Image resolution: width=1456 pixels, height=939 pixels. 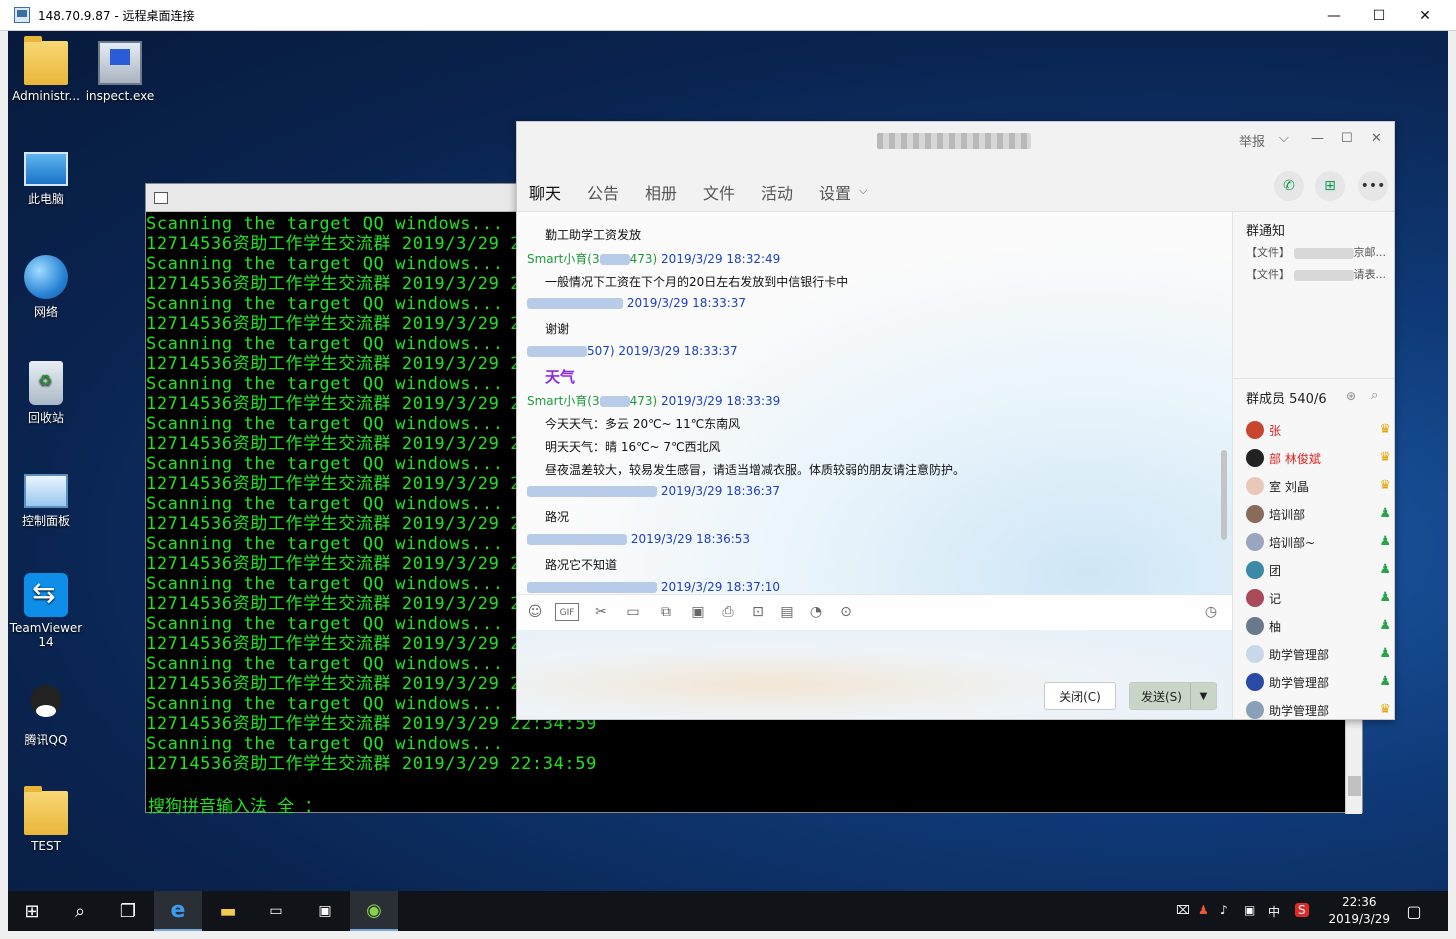 I want to click on desktop-icon-recycle-bin: 回收站, so click(x=46, y=393).